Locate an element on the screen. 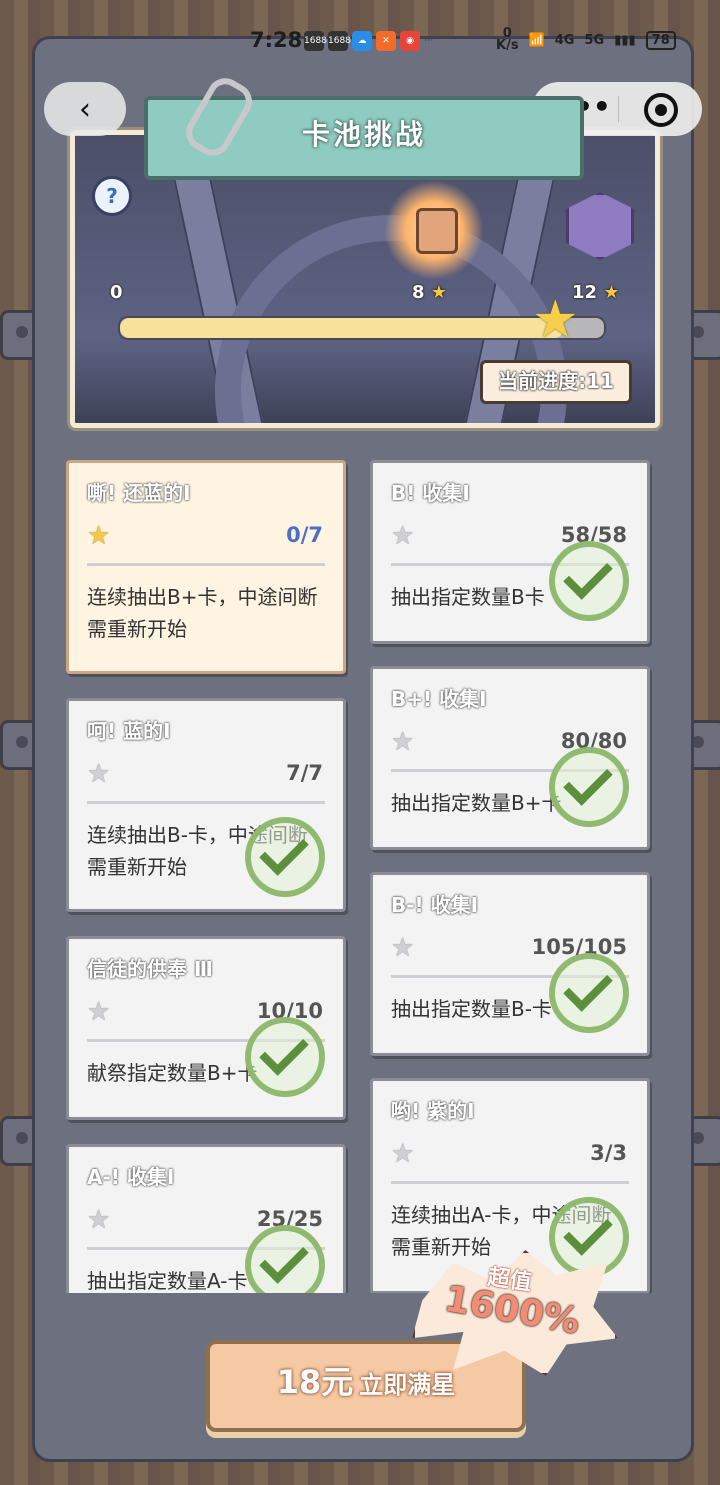  signal-bars-icon: ▮▮▮ is located at coordinates (625, 40).